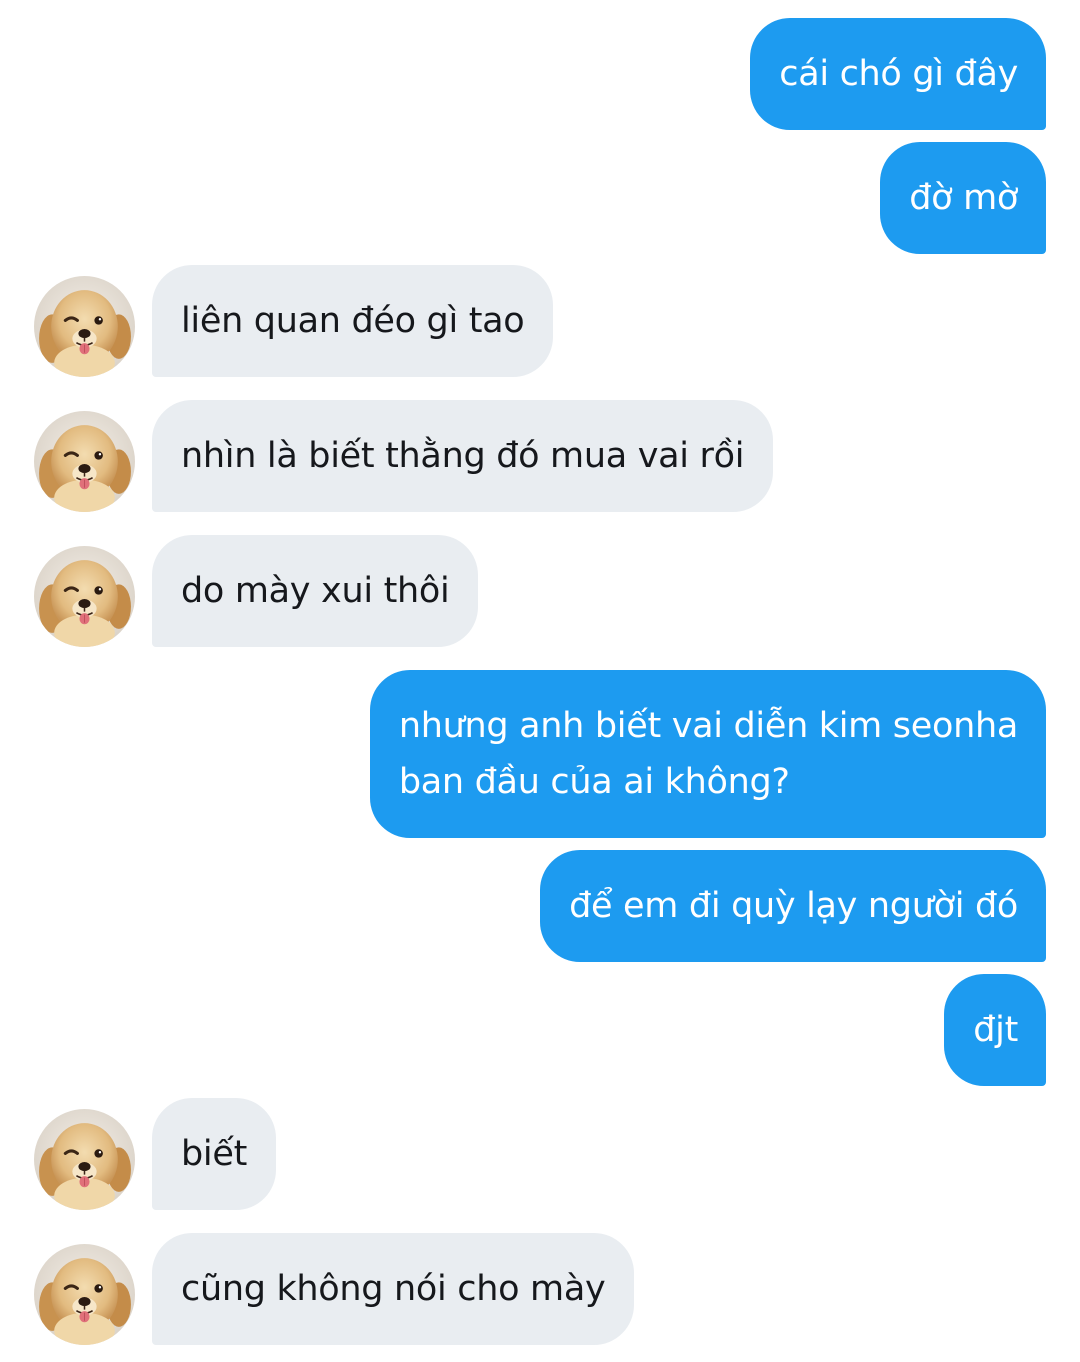 This screenshot has height=1362, width=1080. I want to click on message-text: cũng không nói cho mày, so click(393, 1289).